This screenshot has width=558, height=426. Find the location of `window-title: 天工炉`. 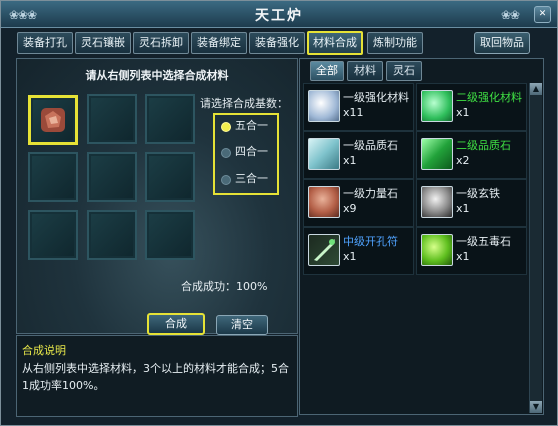

window-title: 天工炉 is located at coordinates (279, 16).